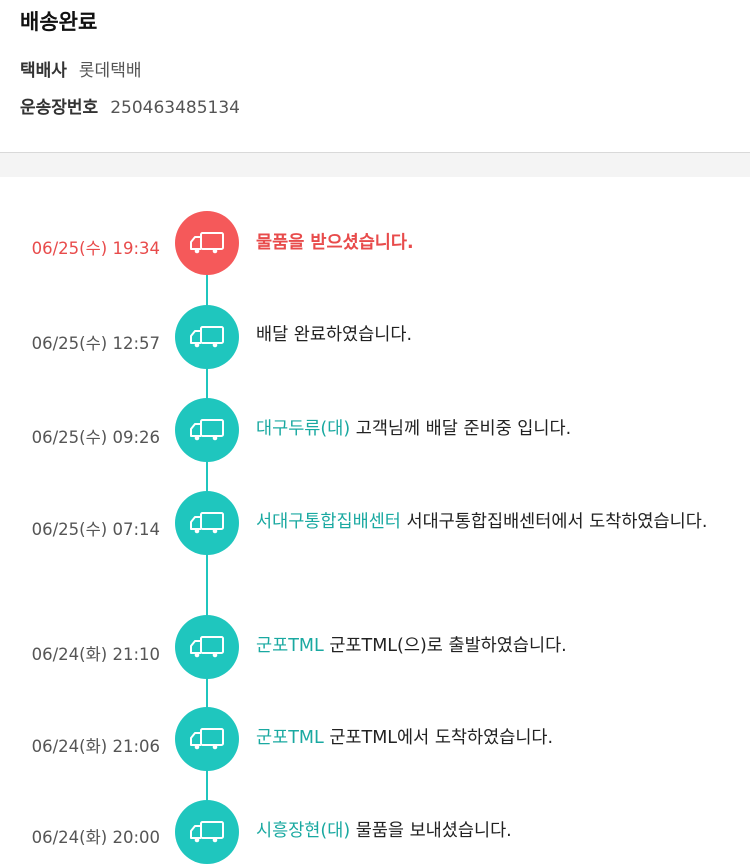  I want to click on tracking-number-label: 운송장번호, so click(59, 108).